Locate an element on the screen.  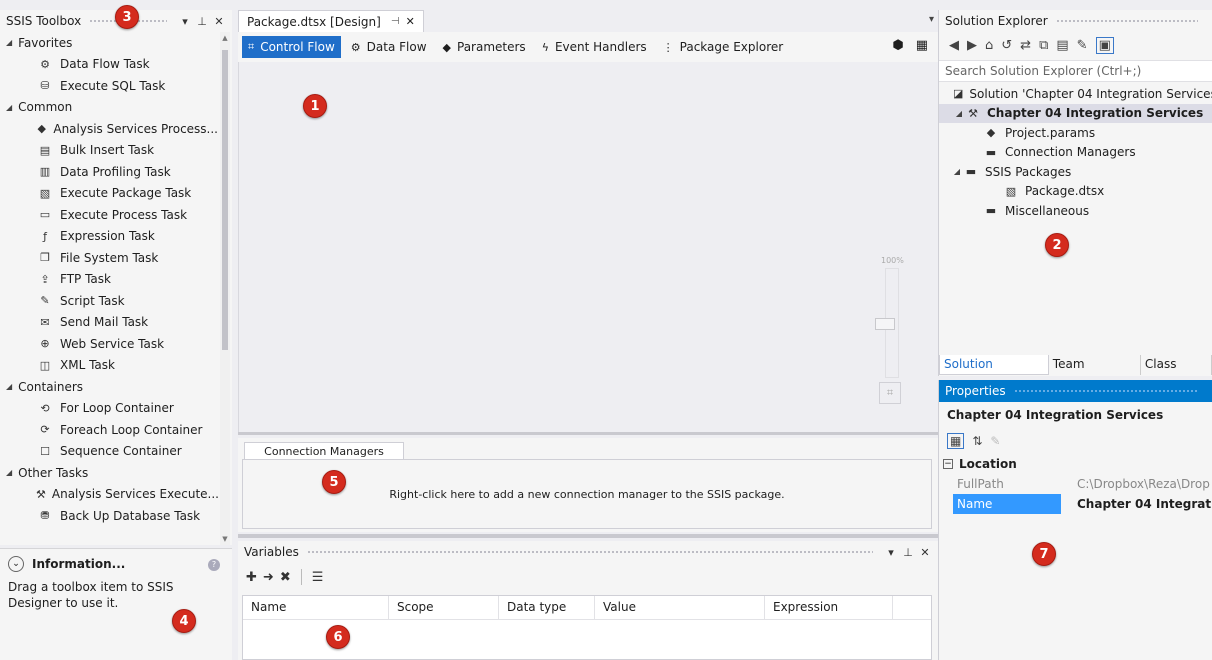
property-row: NameChapter 04 Integration is located at coordinates (1075, 504).